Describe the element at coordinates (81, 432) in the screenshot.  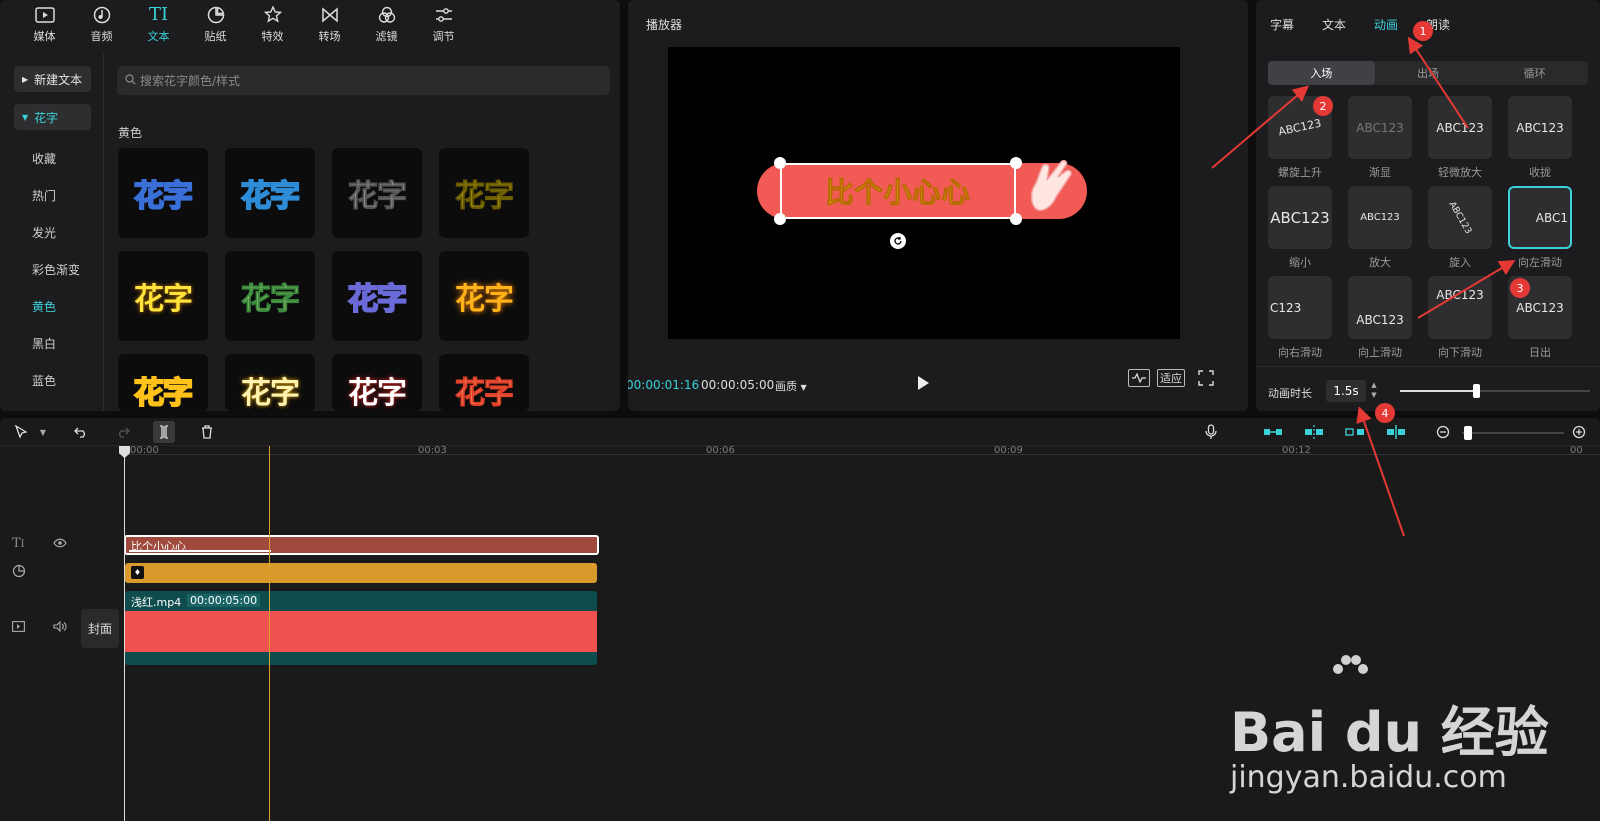
I see `undo-icon` at that location.